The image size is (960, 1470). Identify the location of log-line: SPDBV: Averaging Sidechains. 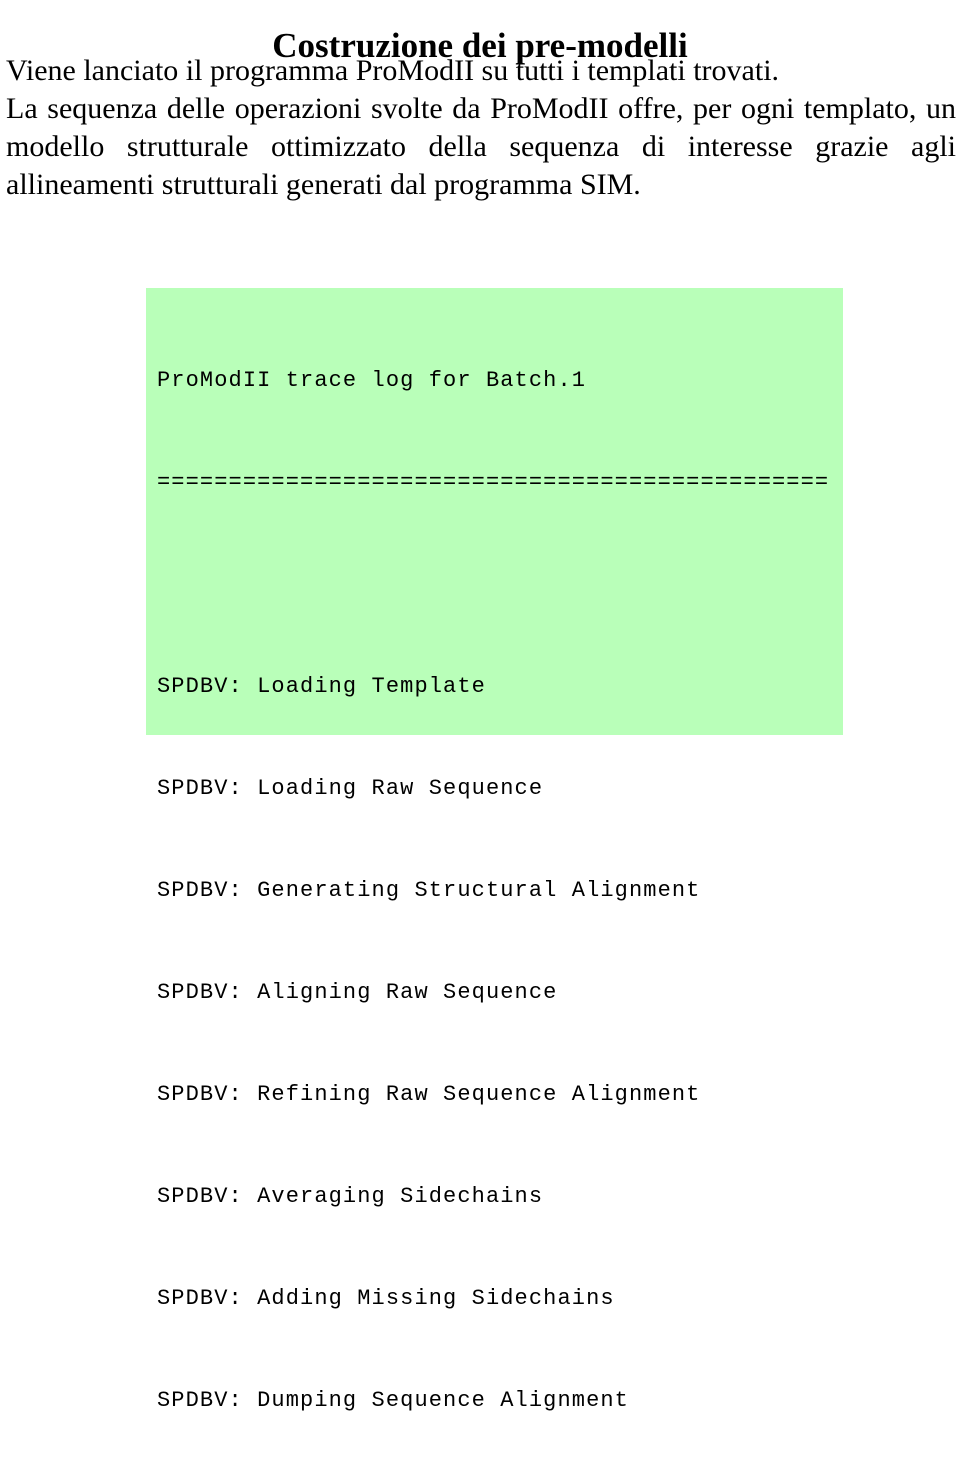
(350, 1196).